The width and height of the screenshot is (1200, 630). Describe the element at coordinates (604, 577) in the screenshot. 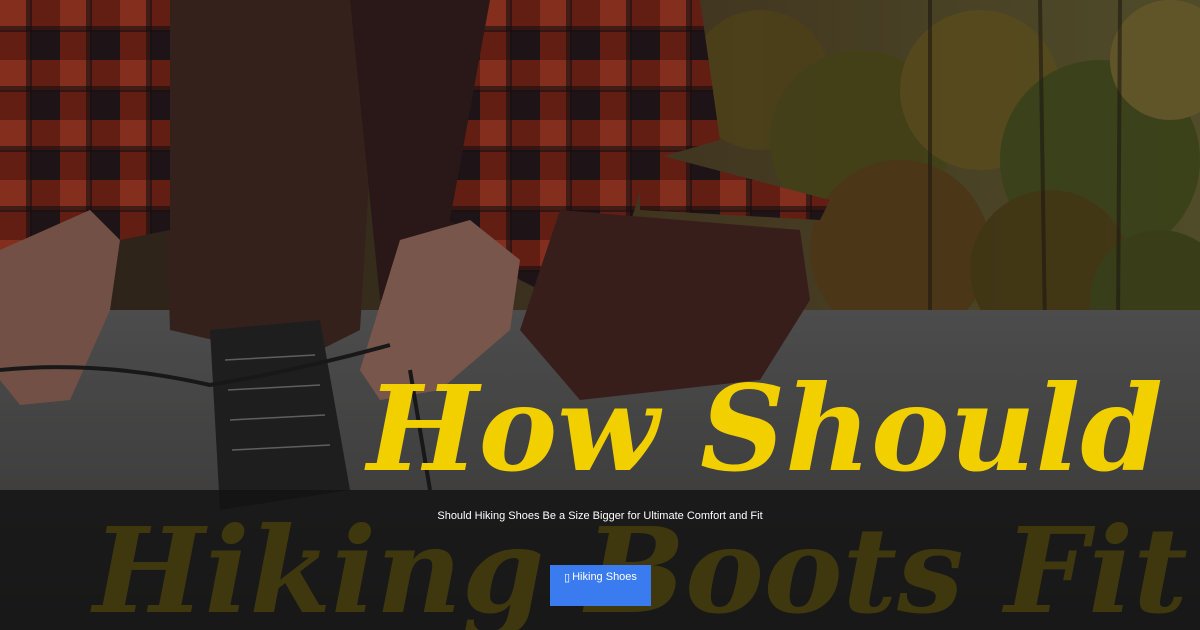

I see `category-label: Hiking Shoes` at that location.